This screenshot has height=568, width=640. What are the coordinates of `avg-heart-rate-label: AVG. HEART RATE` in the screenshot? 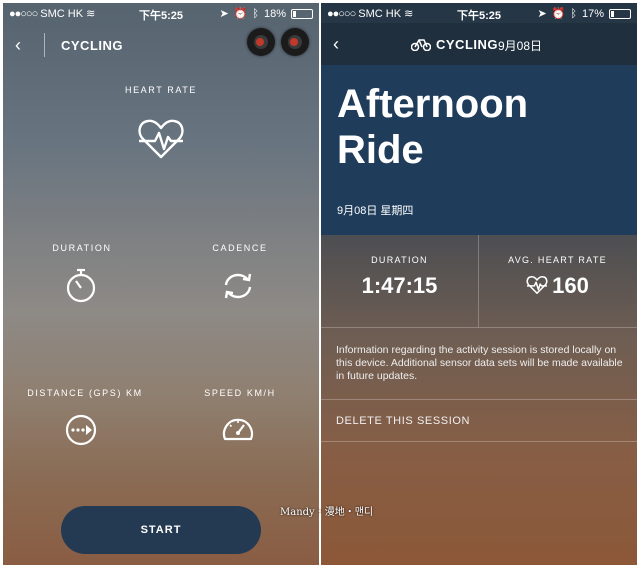 It's located at (557, 260).